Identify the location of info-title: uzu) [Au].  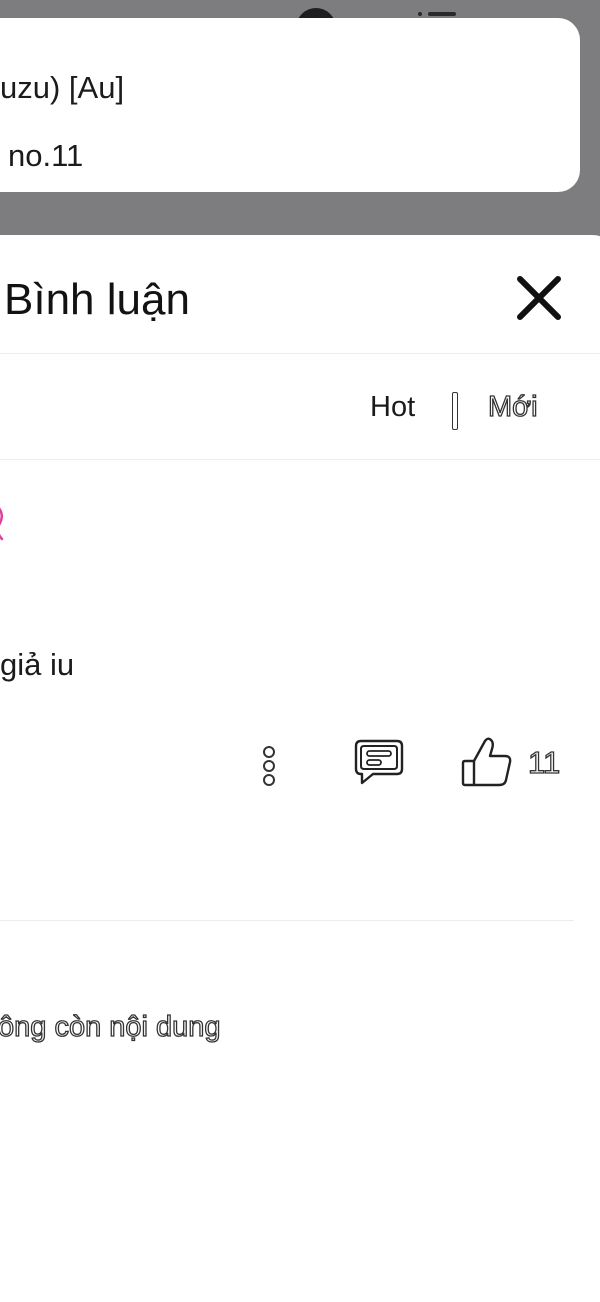
(62, 87).